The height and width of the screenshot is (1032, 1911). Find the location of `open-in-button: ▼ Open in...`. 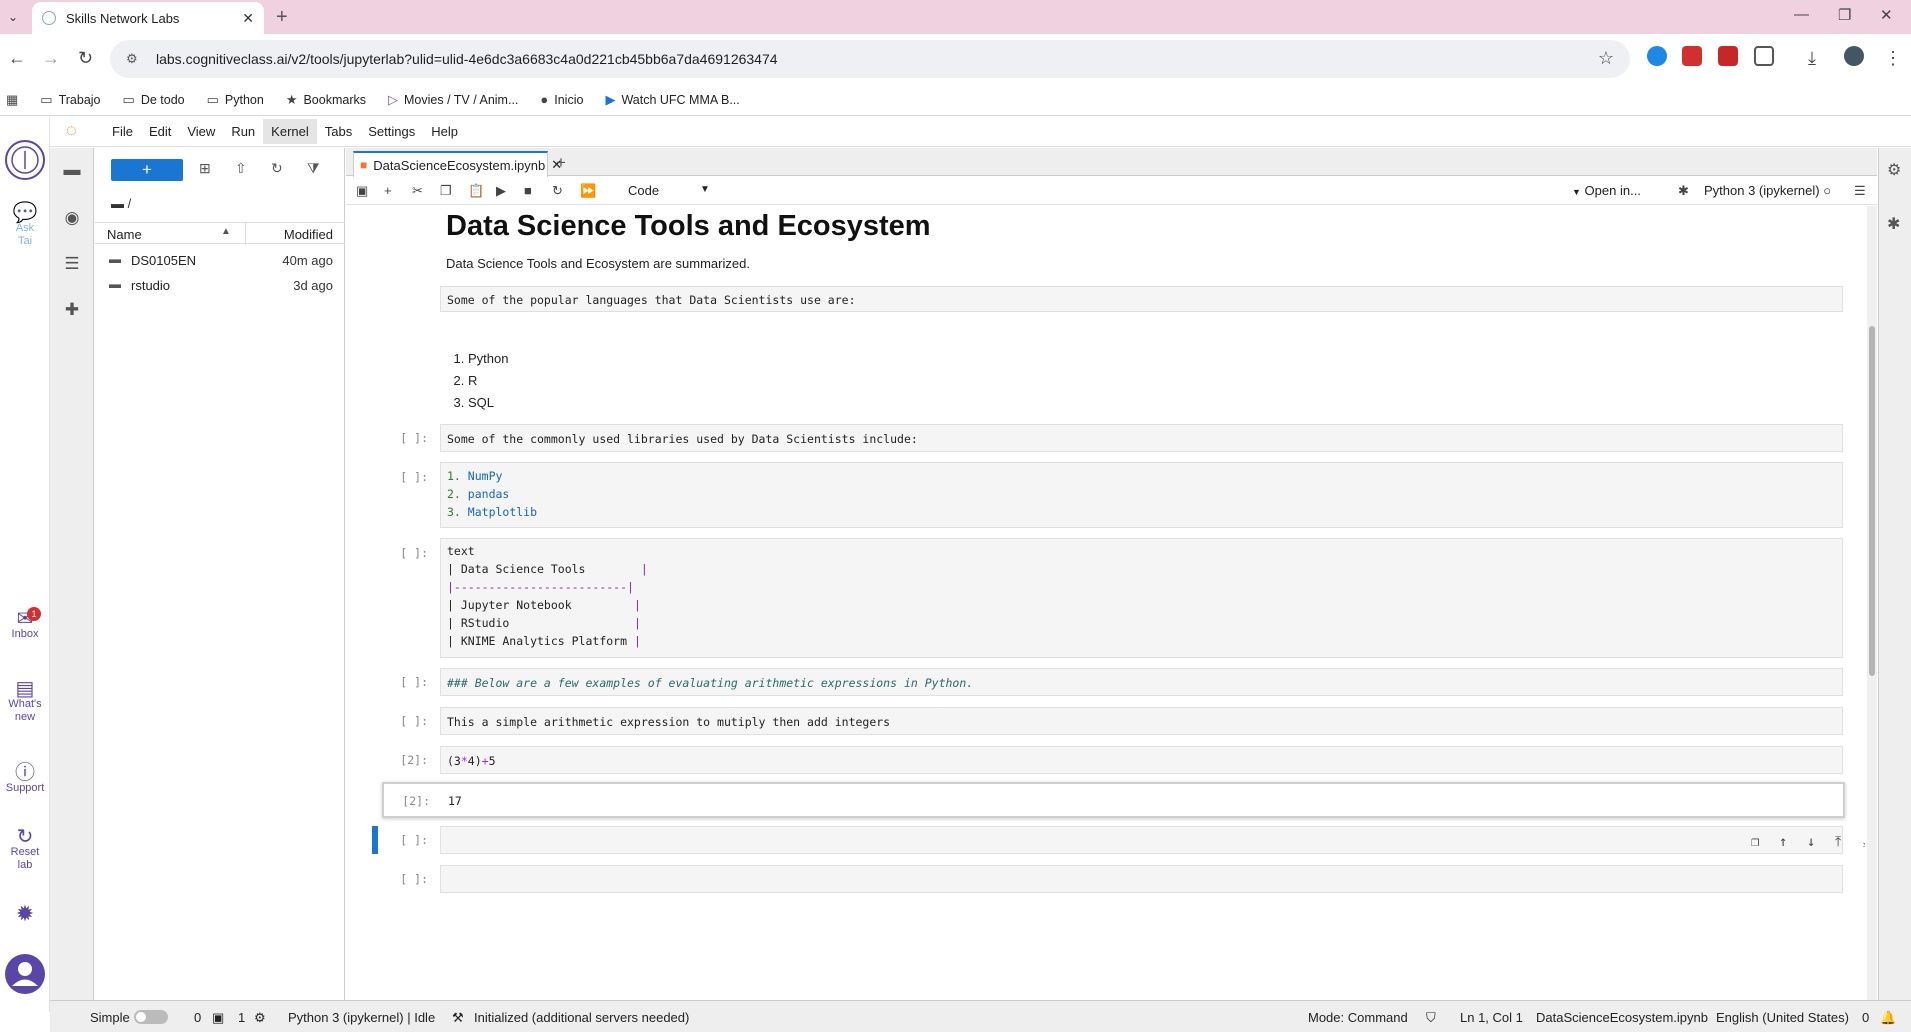

open-in-button: ▼ Open in... is located at coordinates (1606, 190).